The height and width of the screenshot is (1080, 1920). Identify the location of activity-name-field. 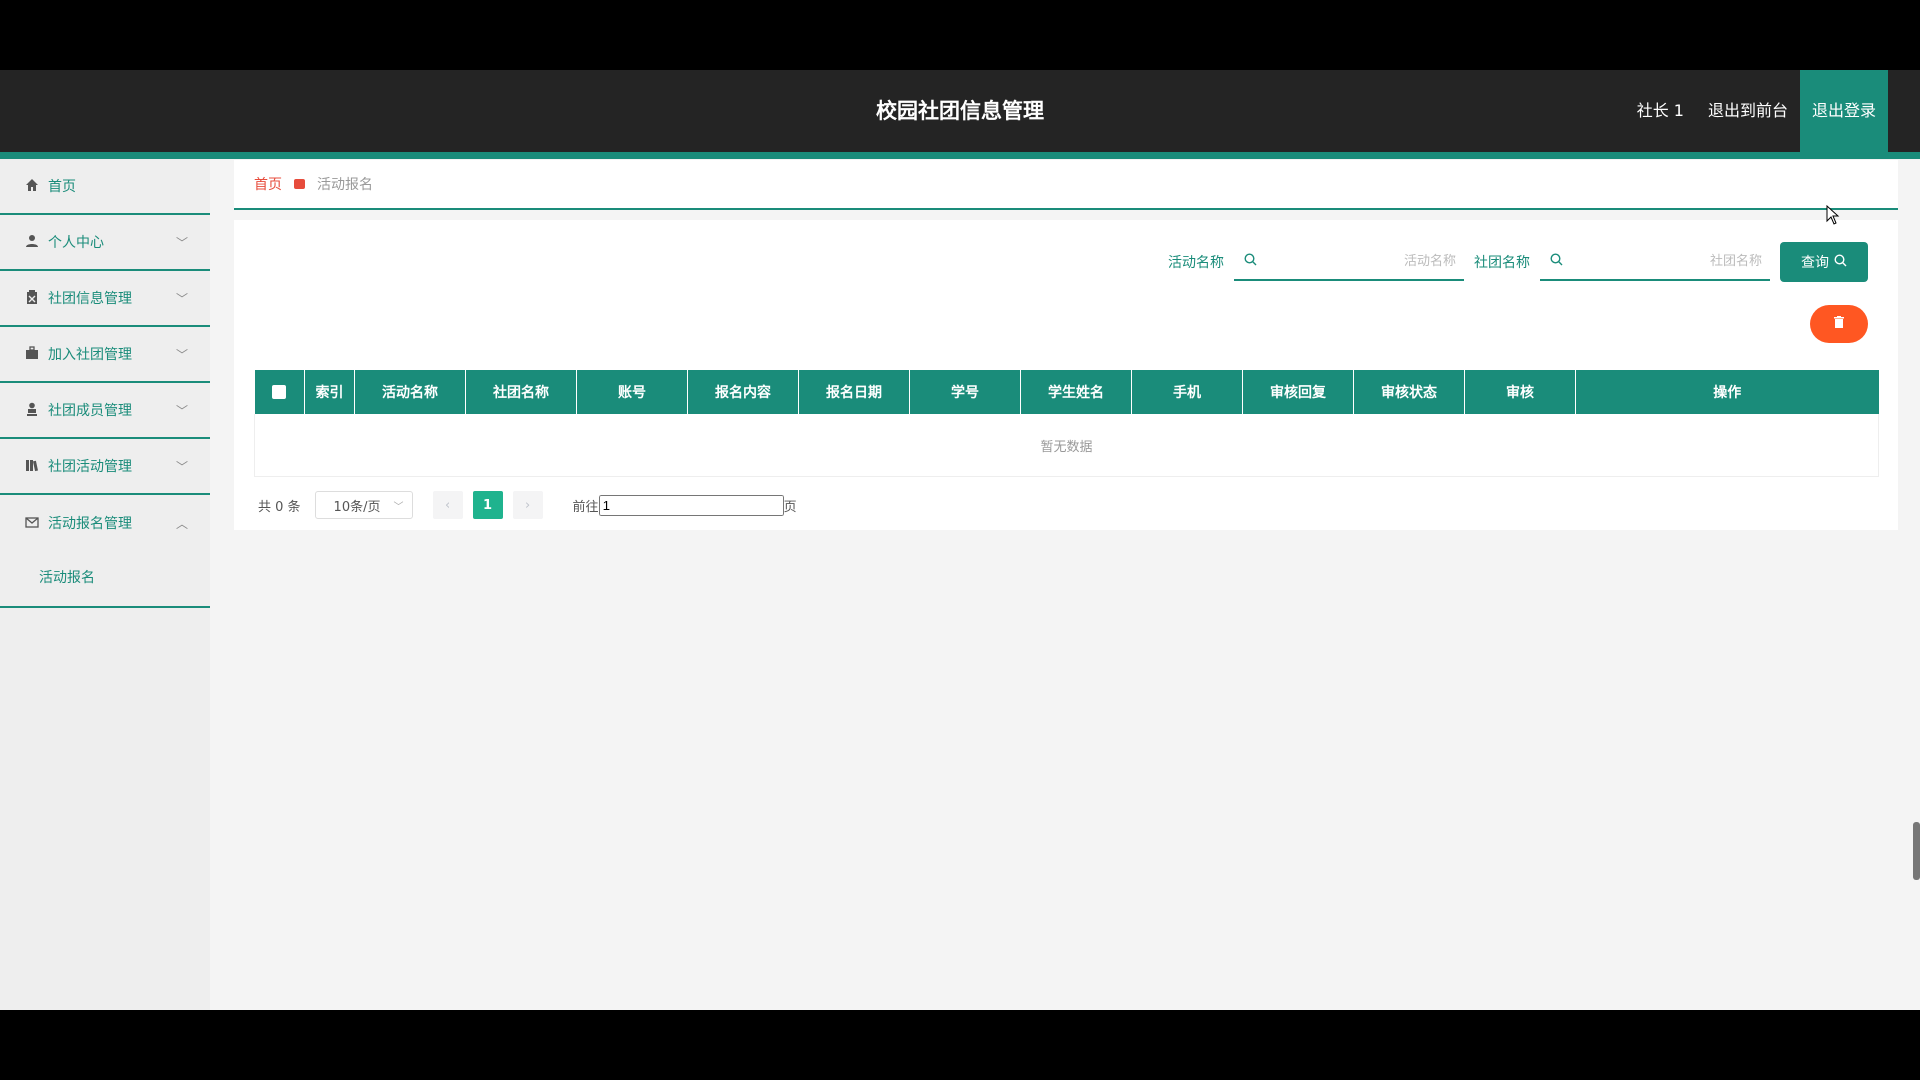
(1349, 262).